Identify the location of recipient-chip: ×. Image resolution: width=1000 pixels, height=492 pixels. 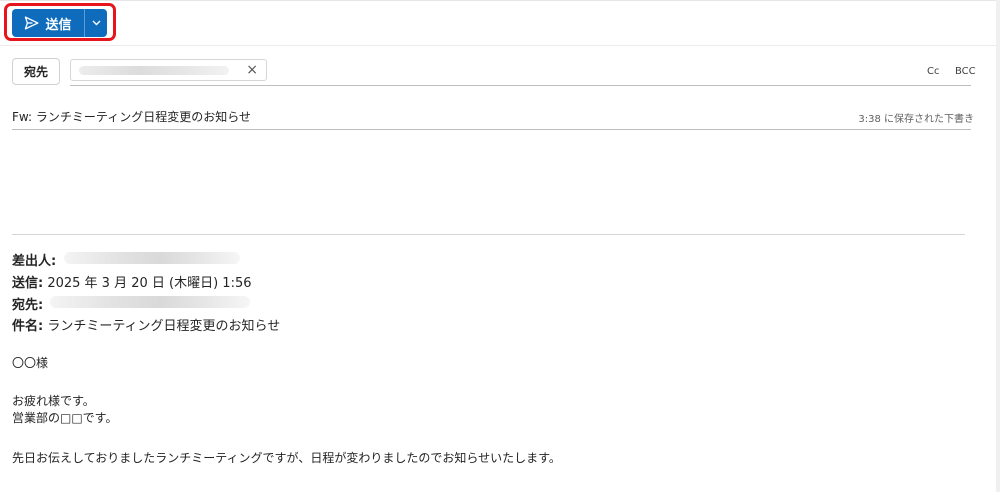
(168, 70).